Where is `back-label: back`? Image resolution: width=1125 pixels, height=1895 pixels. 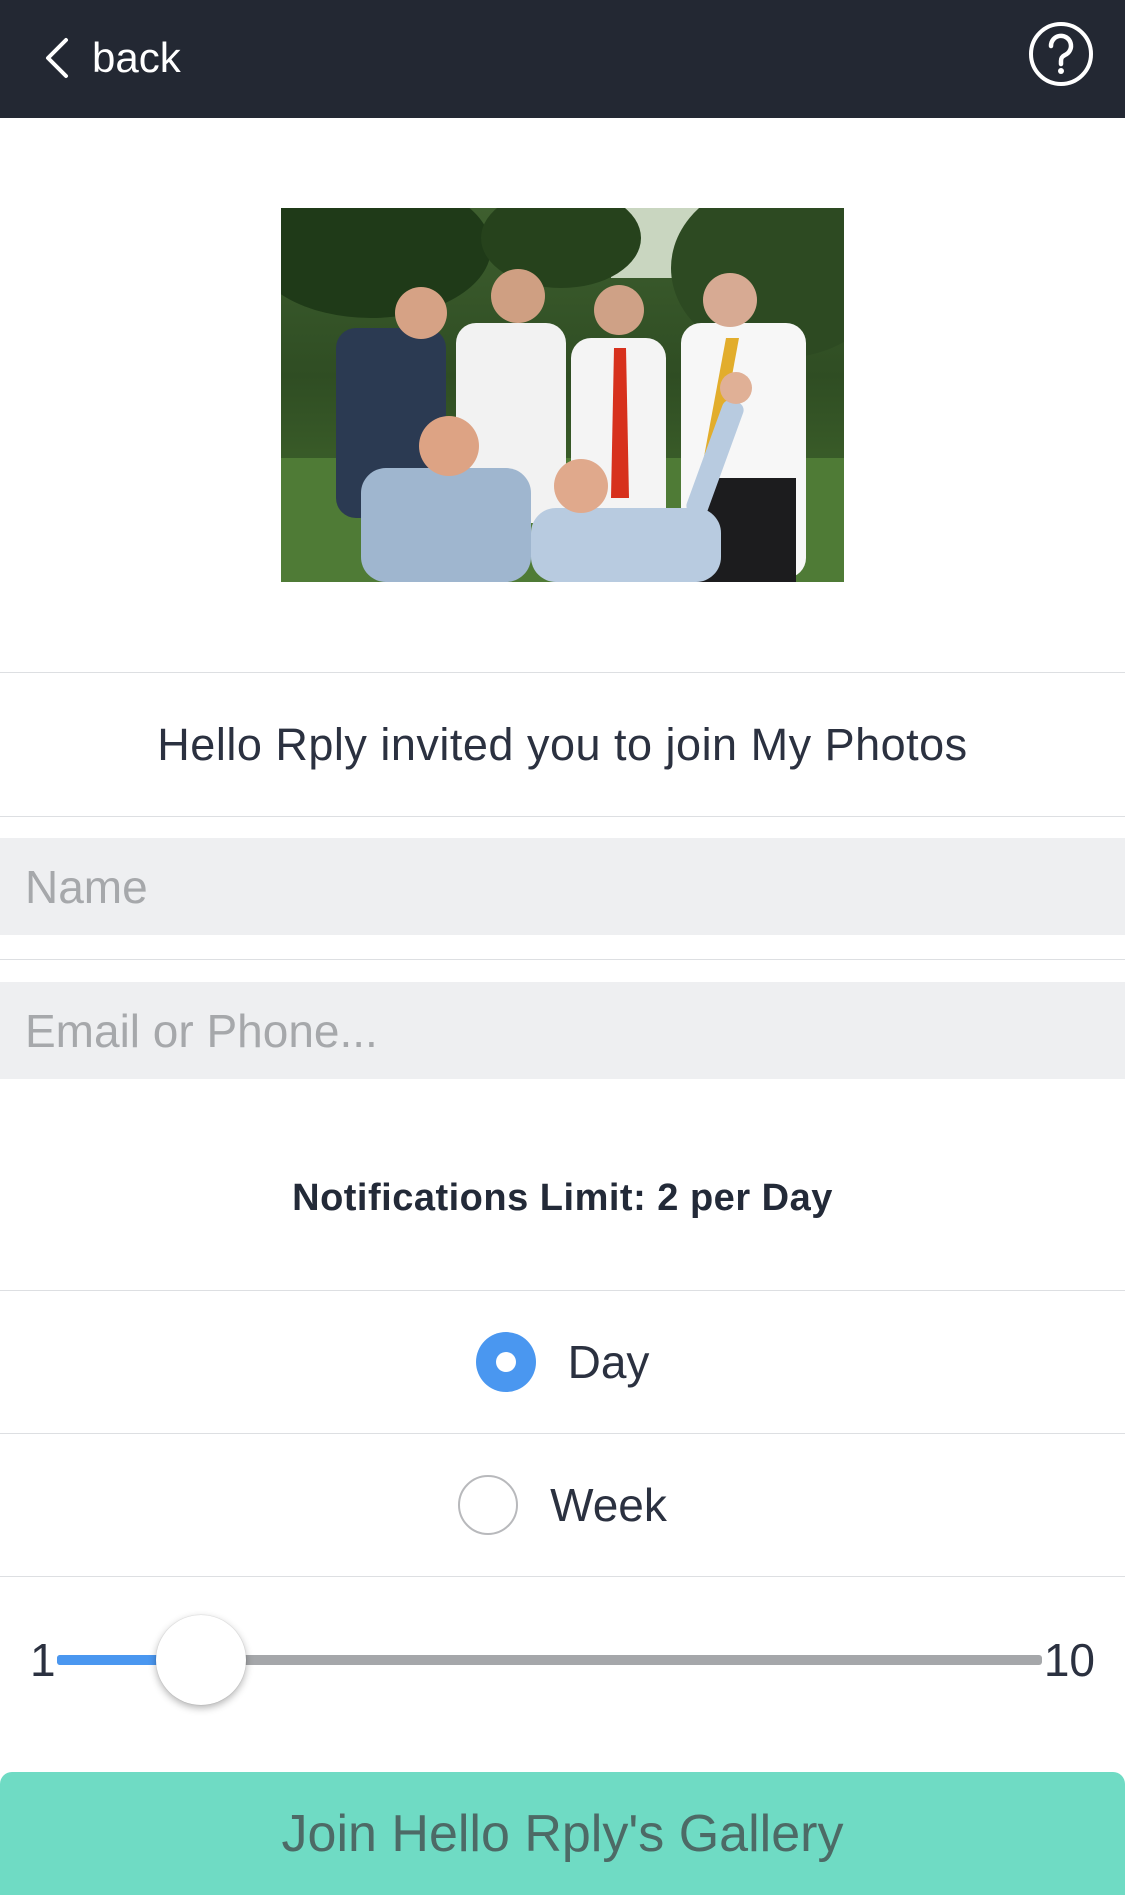 back-label: back is located at coordinates (136, 57).